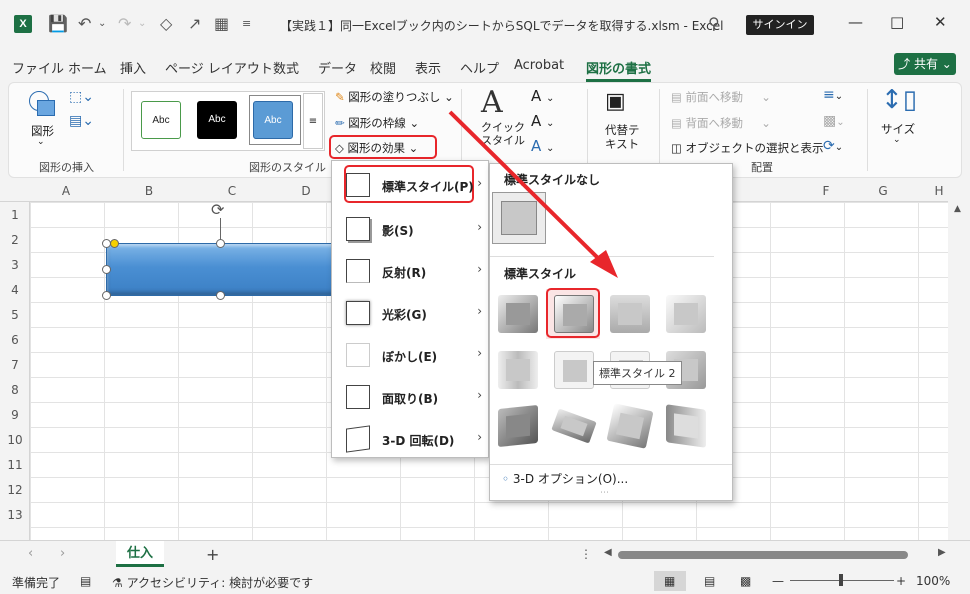  I want to click on shape-tool-icon: ◇, so click(166, 23).